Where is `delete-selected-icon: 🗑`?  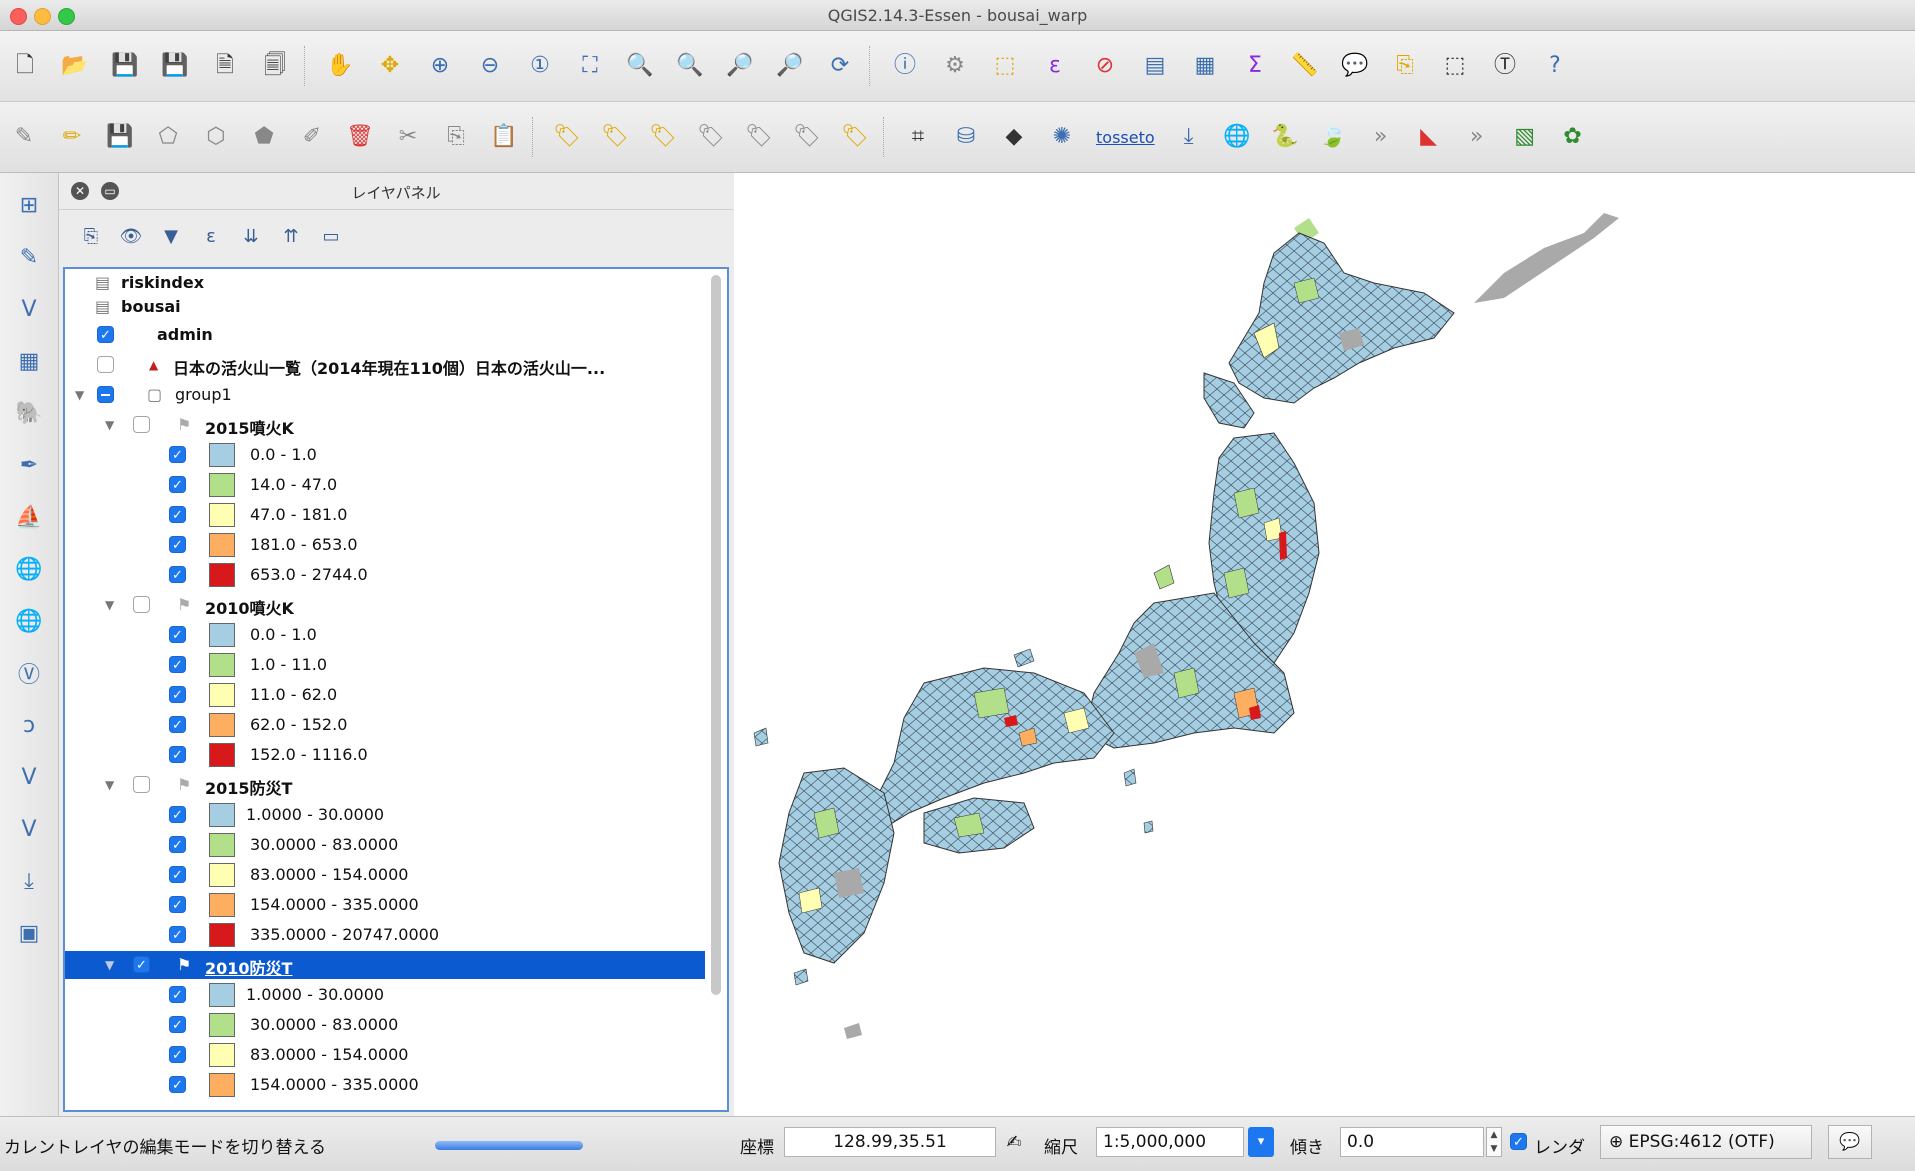 delete-selected-icon: 🗑 is located at coordinates (360, 137).